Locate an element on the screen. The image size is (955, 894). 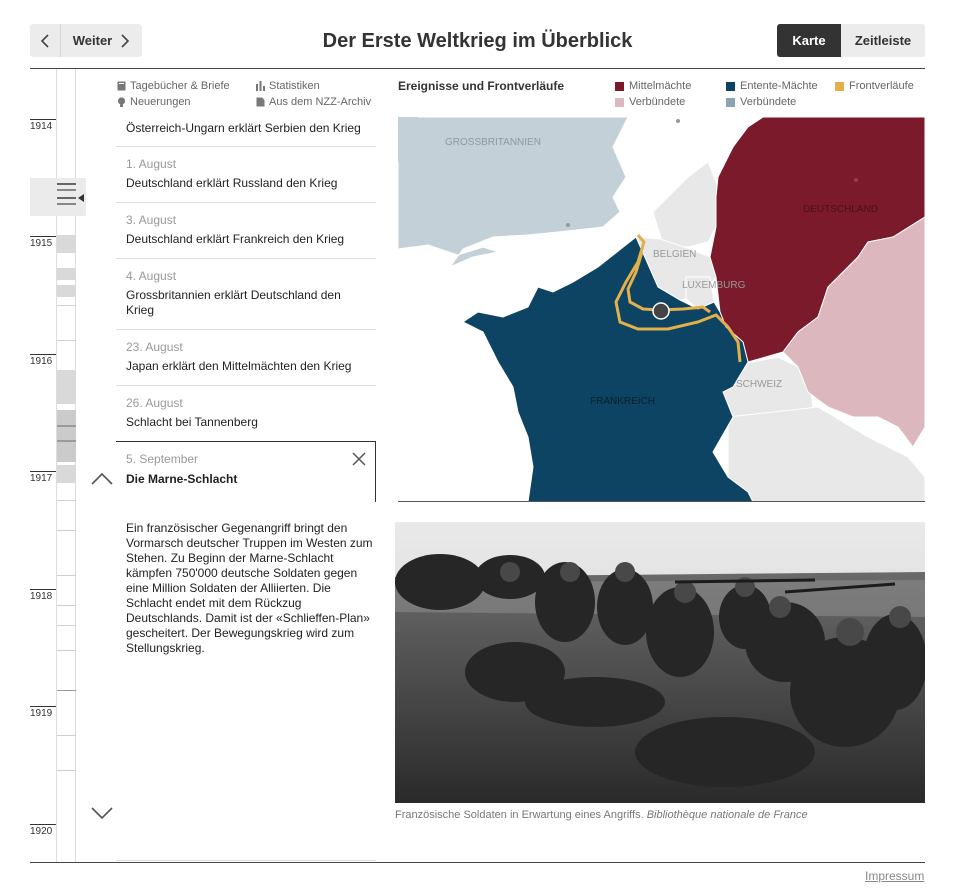
region-netherlands is located at coordinates (685, 204).